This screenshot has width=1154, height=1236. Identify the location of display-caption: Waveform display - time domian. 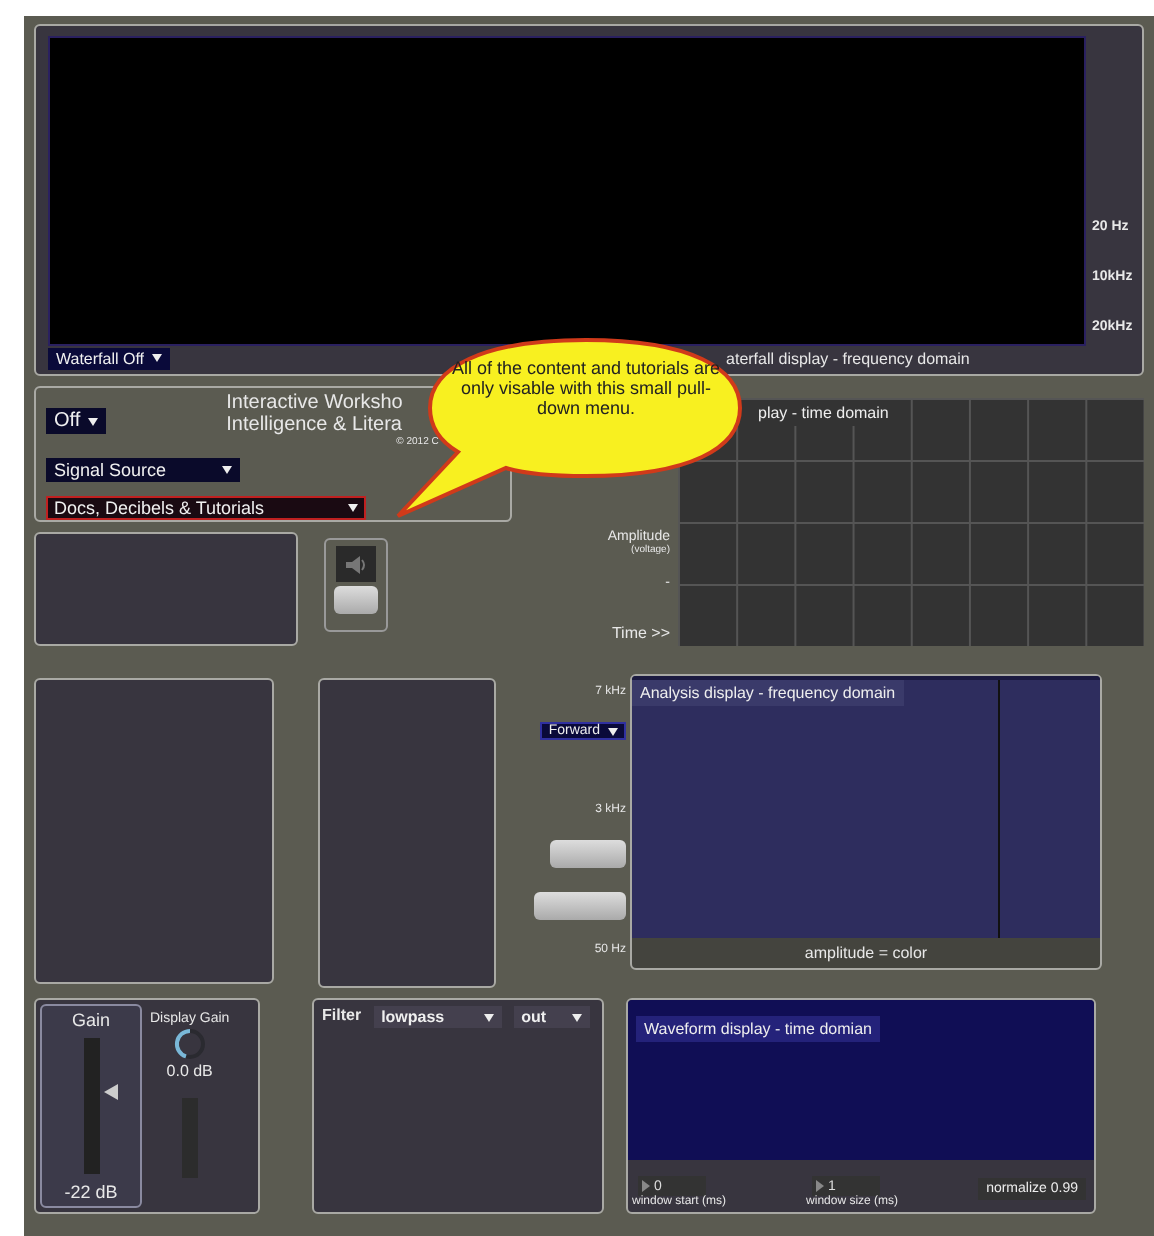
(758, 1029).